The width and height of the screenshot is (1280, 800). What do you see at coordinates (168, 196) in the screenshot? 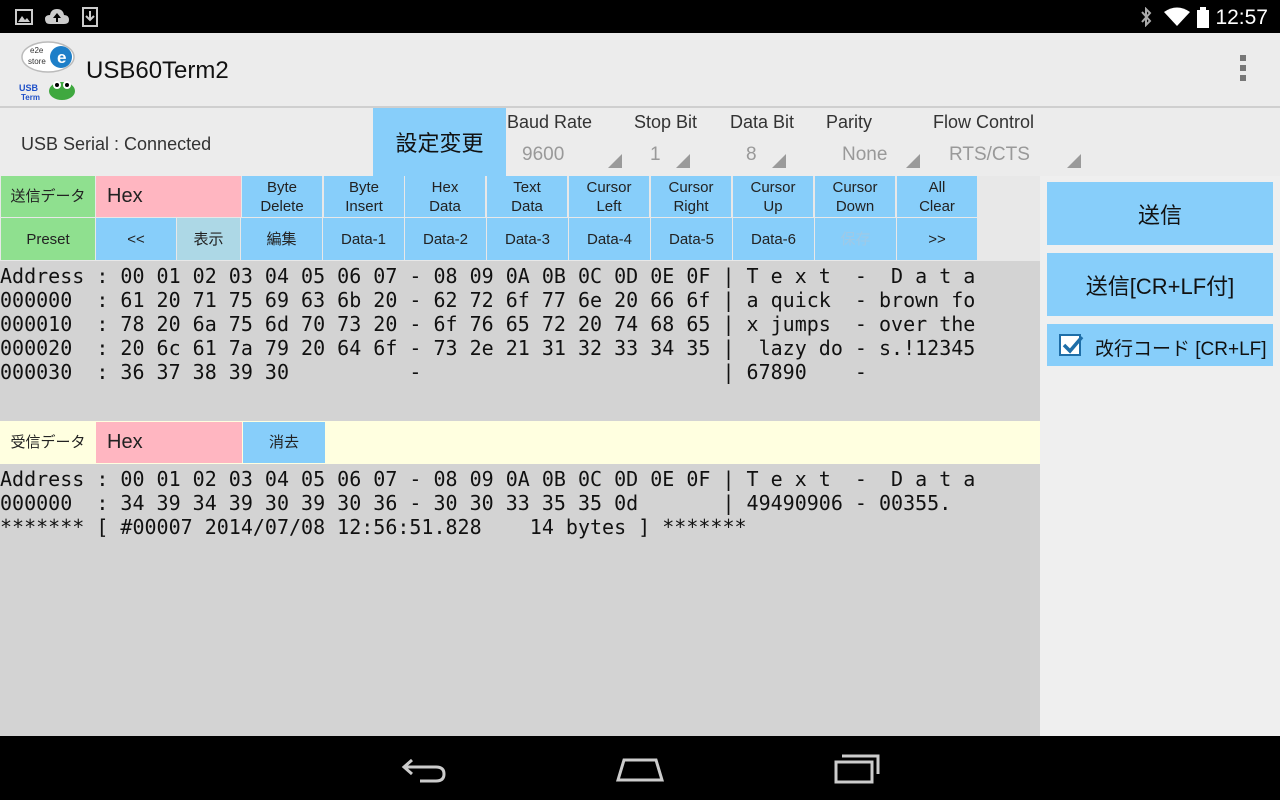
I see `send-mode-hex: Hex` at bounding box center [168, 196].